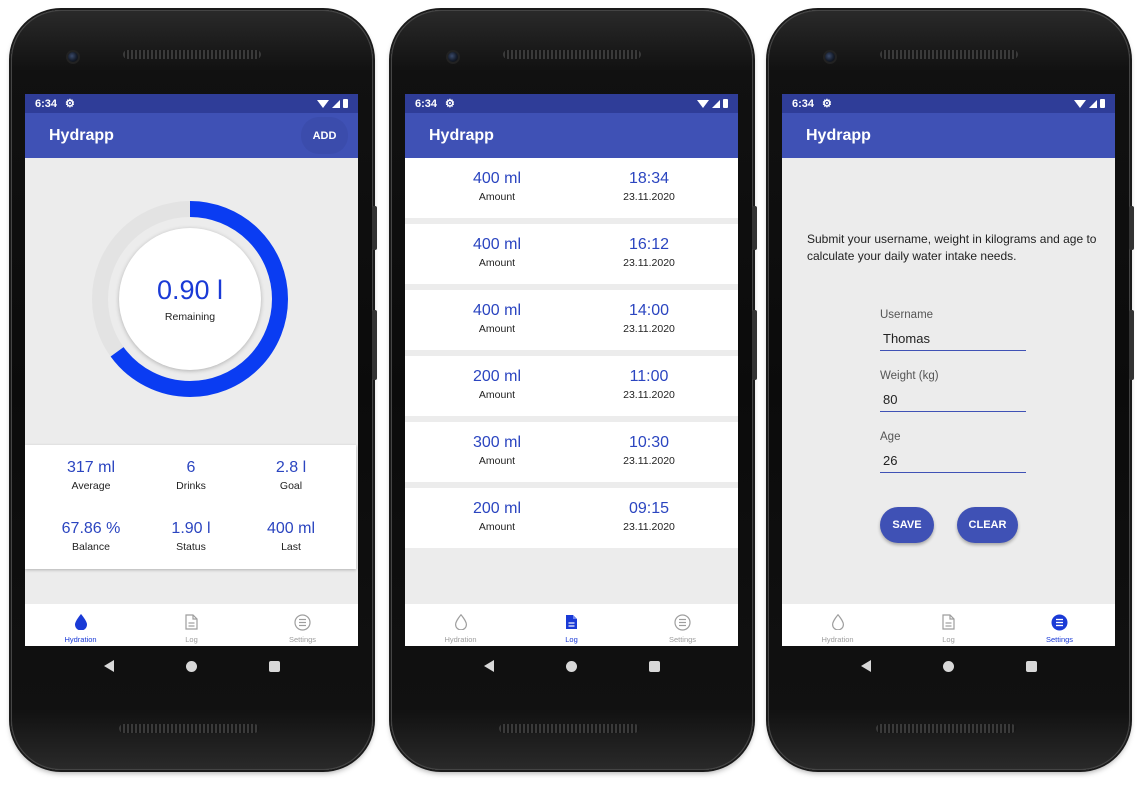 The width and height of the screenshot is (1144, 790). What do you see at coordinates (291, 486) in the screenshot?
I see `stat-label: Goal` at bounding box center [291, 486].